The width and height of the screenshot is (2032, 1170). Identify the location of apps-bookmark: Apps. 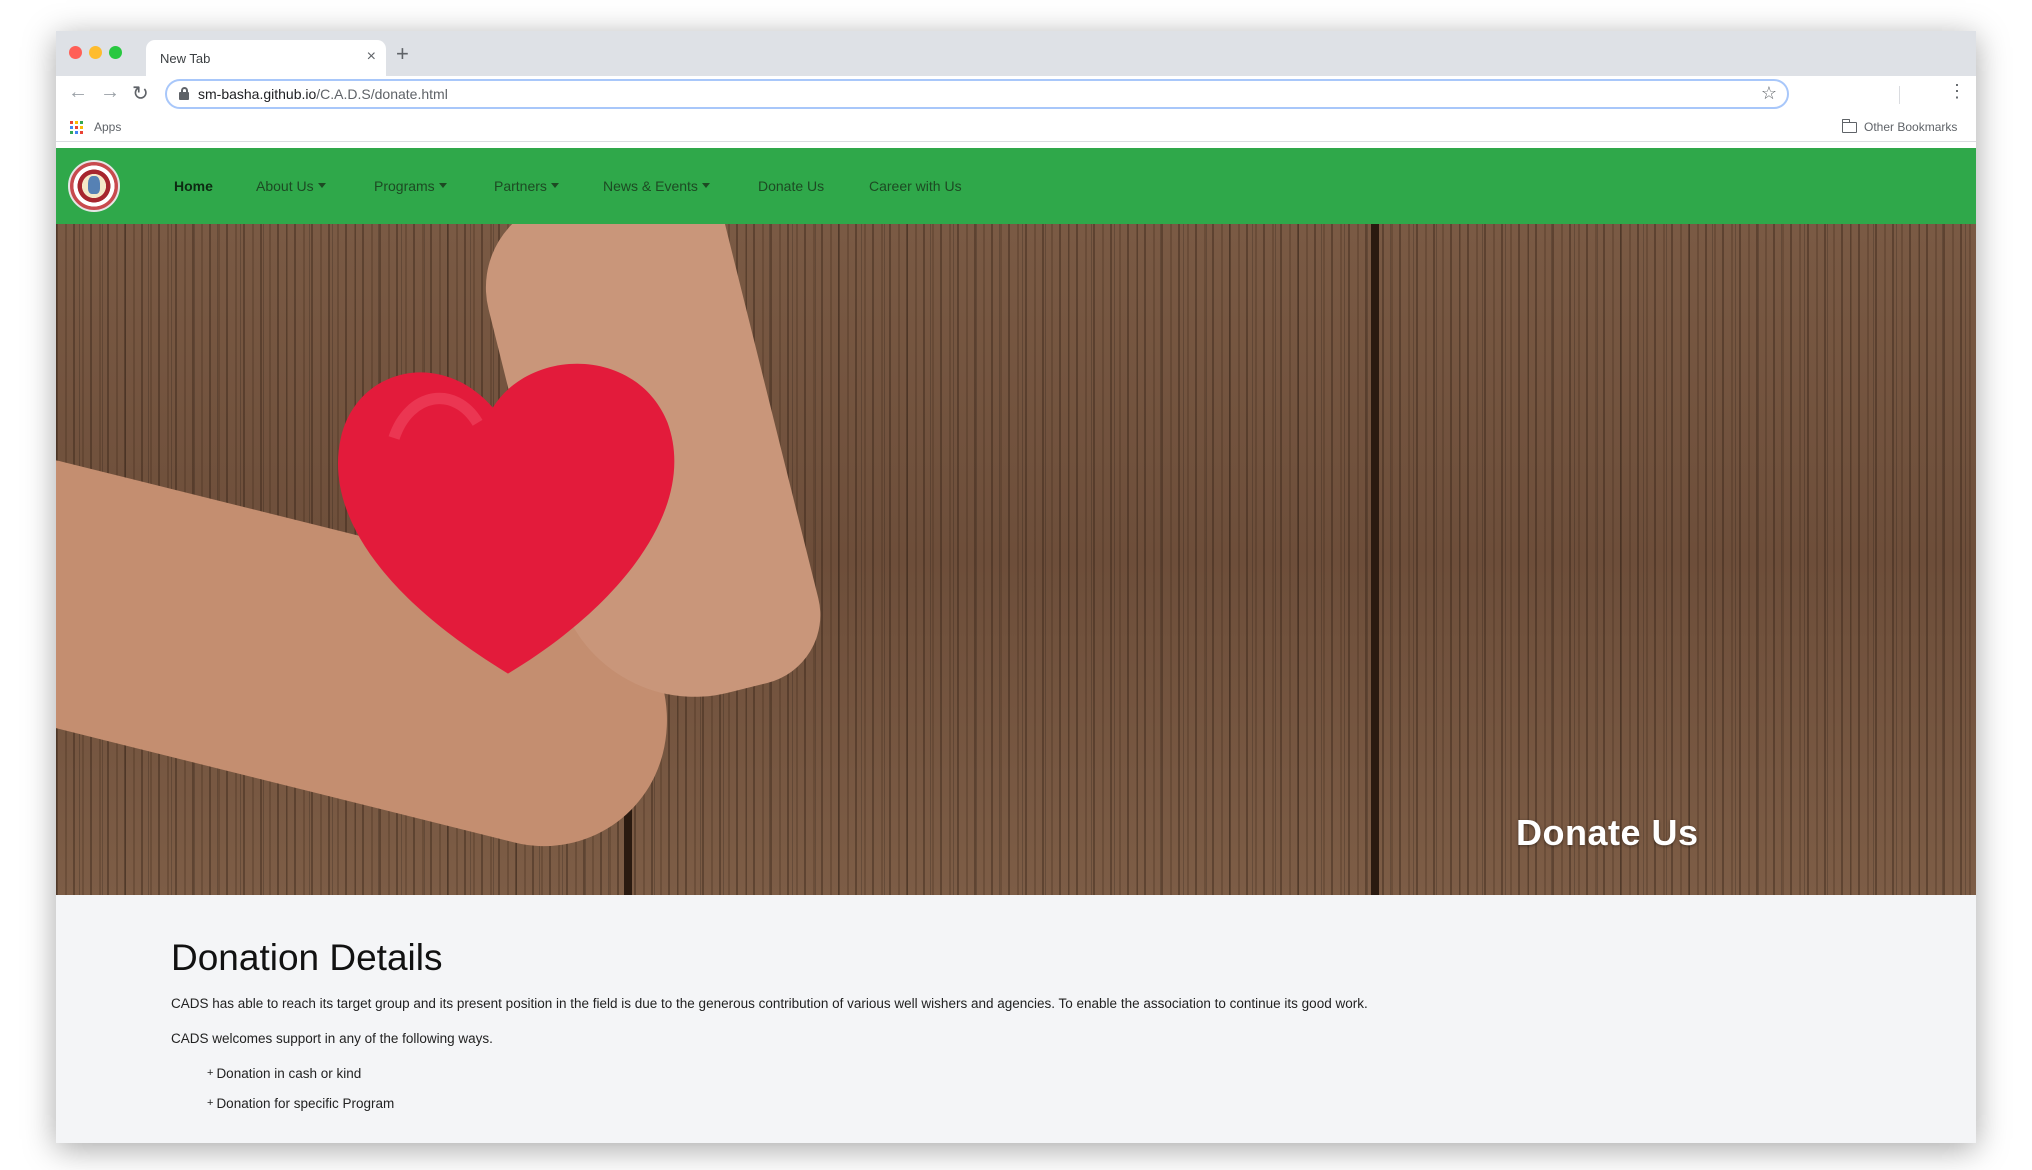
(107, 127).